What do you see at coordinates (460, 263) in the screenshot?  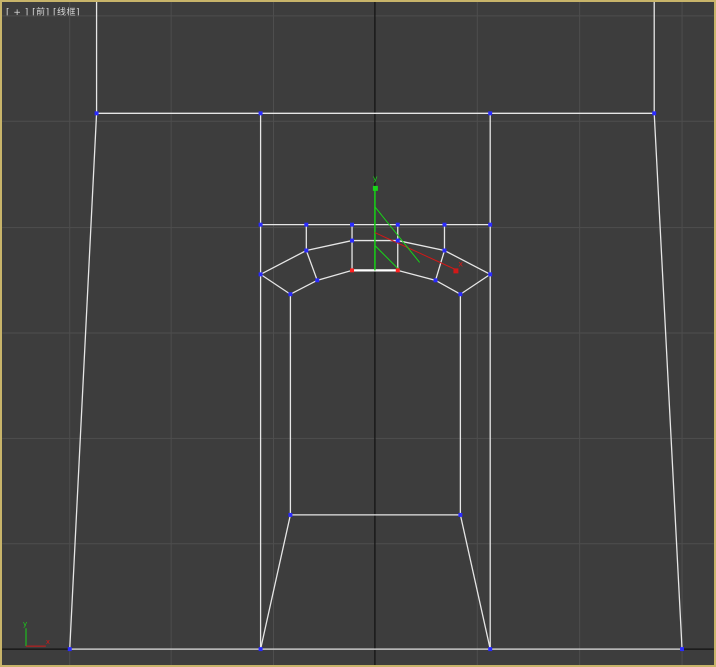 I see `gizmo-x-label: x` at bounding box center [460, 263].